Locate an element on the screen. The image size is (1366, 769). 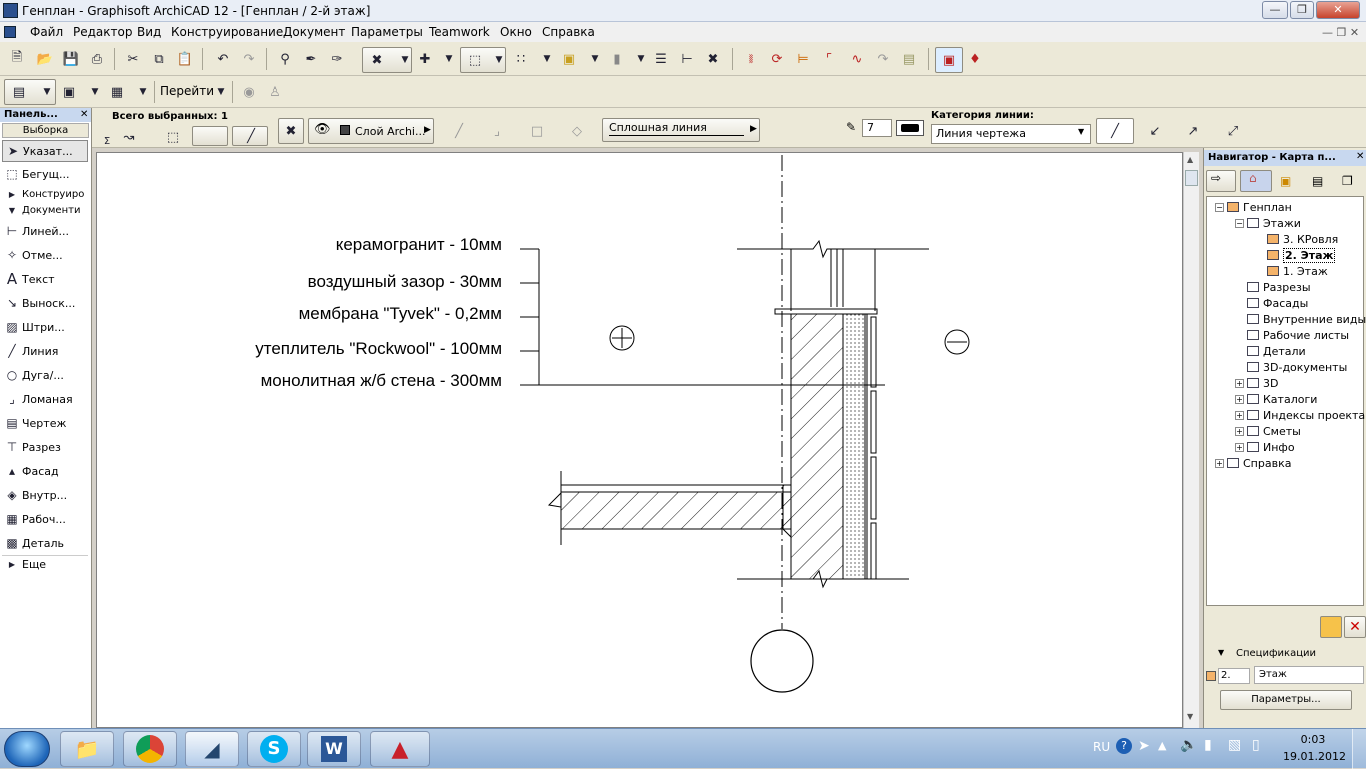
speaker-icon: 🔈 is located at coordinates (1188, 745).